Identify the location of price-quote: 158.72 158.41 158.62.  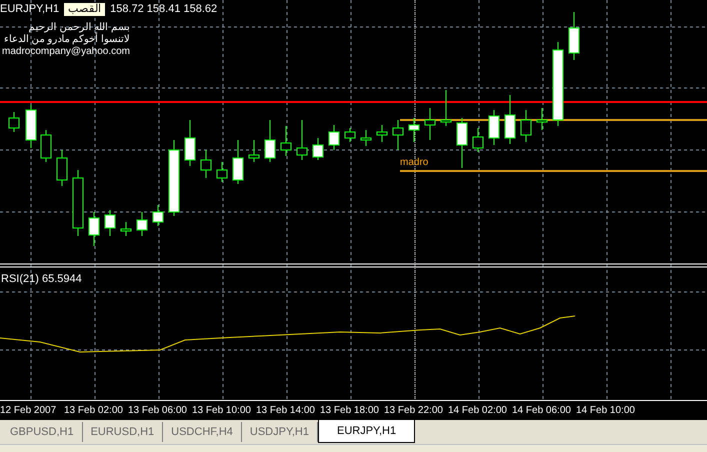
(164, 9).